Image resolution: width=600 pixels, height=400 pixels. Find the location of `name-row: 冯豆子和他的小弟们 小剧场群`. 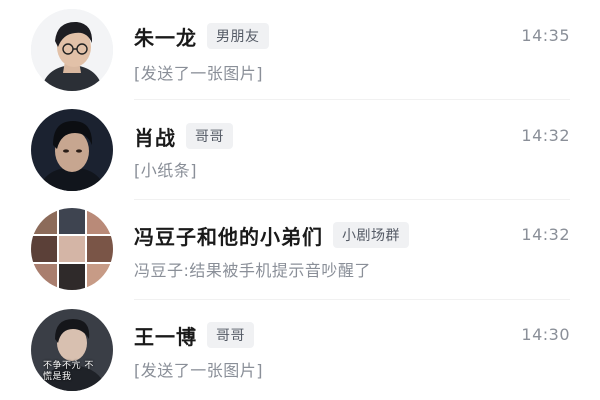

name-row: 冯豆子和他的小弟们 小剧场群 is located at coordinates (271, 235).